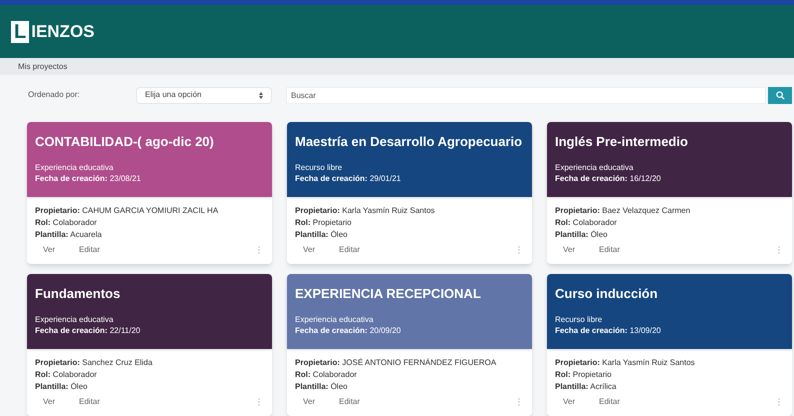 The width and height of the screenshot is (794, 416). What do you see at coordinates (607, 294) in the screenshot?
I see `card-title: Curso inducción` at bounding box center [607, 294].